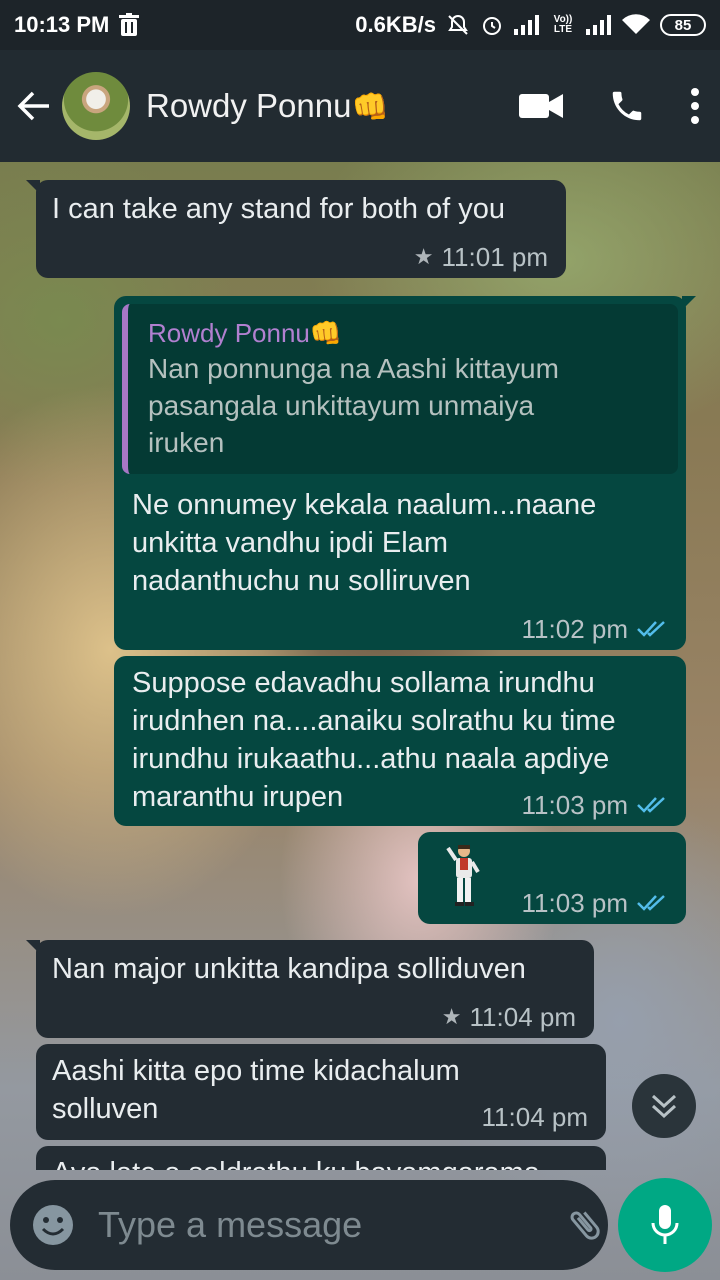  I want to click on avatar, so click(96, 106).